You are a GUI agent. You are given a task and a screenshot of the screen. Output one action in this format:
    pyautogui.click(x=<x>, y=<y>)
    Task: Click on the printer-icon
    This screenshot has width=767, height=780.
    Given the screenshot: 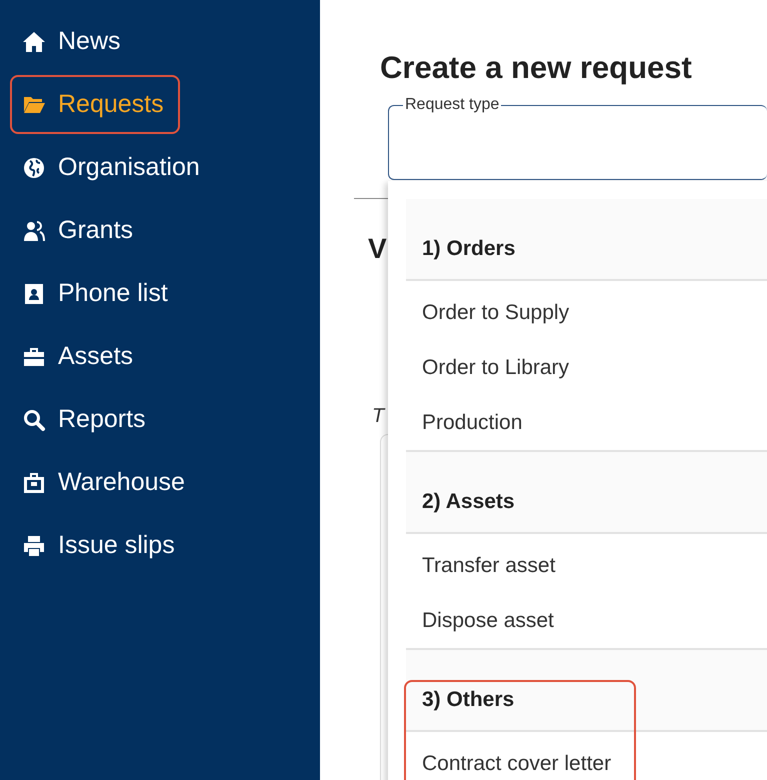 What is the action you would take?
    pyautogui.click(x=34, y=546)
    